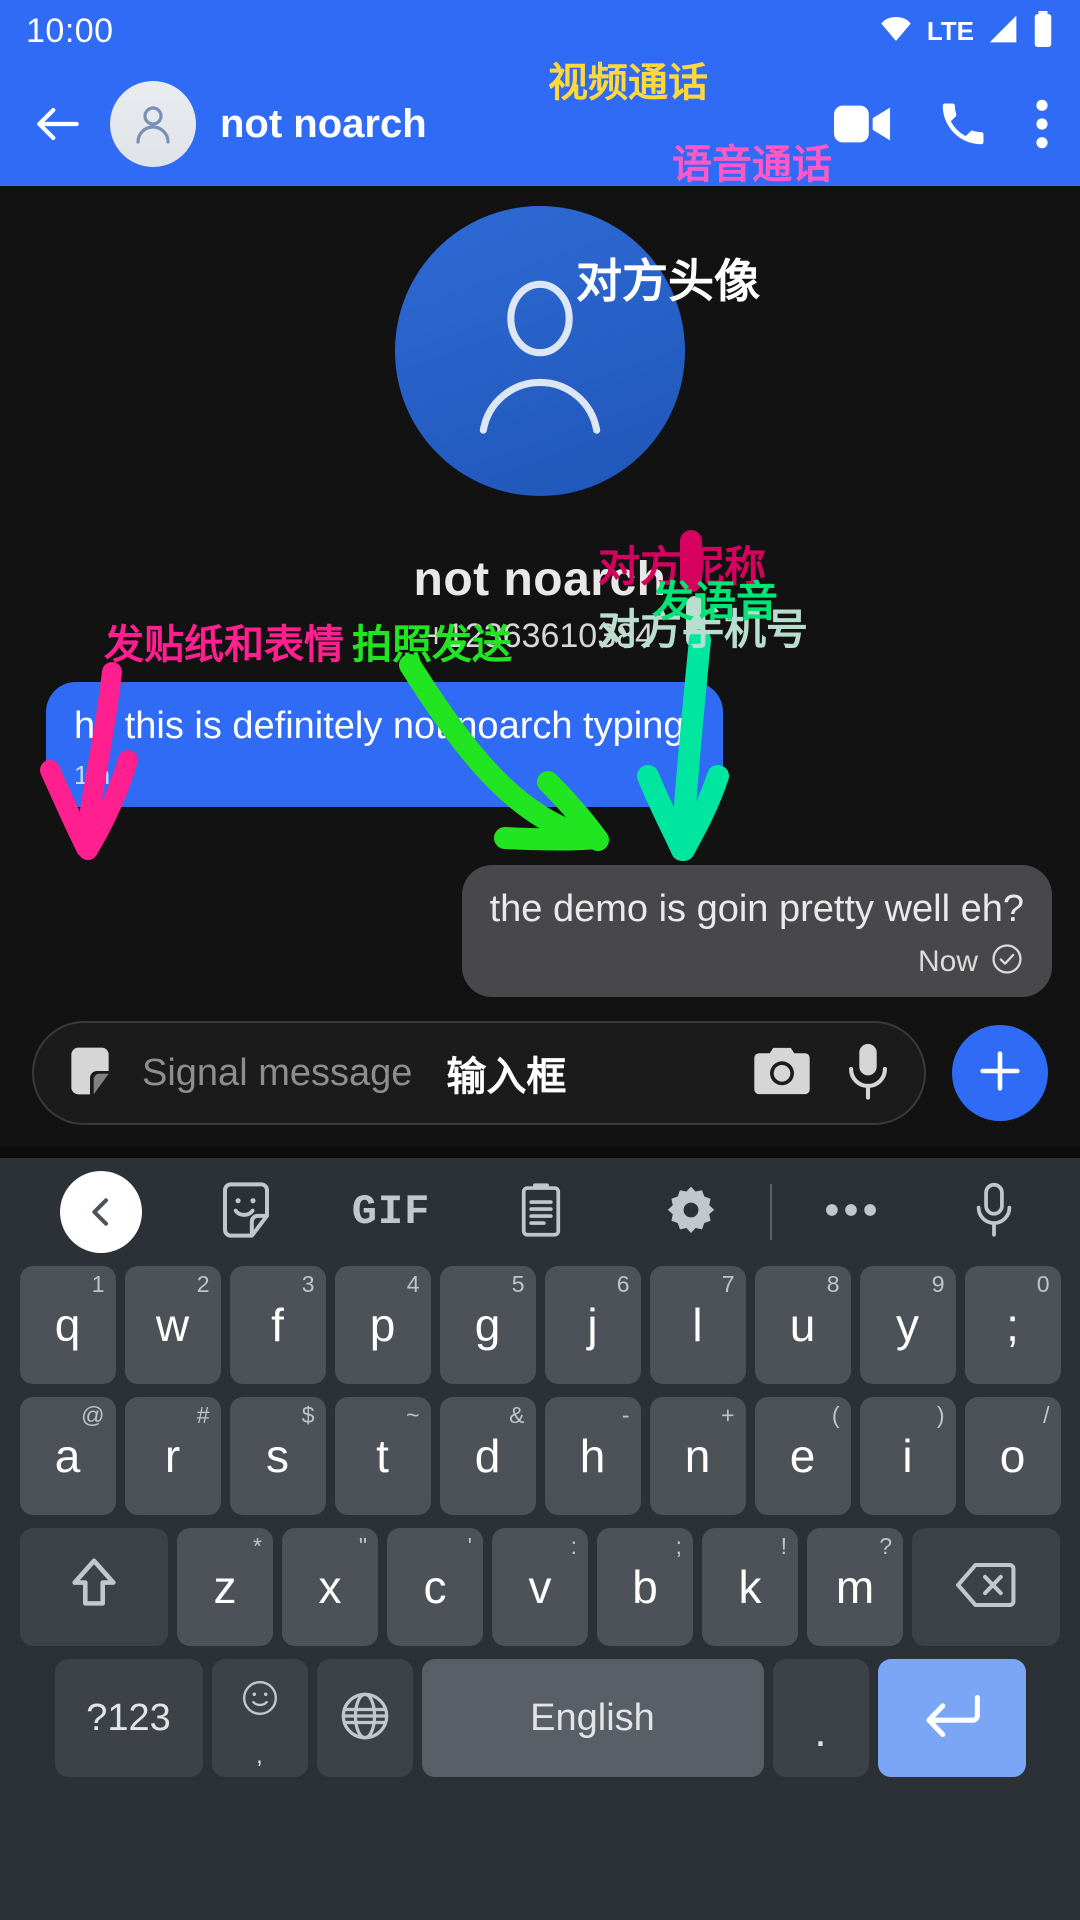 The width and height of the screenshot is (1080, 1920). I want to click on key-sup: 0, so click(1043, 1284).